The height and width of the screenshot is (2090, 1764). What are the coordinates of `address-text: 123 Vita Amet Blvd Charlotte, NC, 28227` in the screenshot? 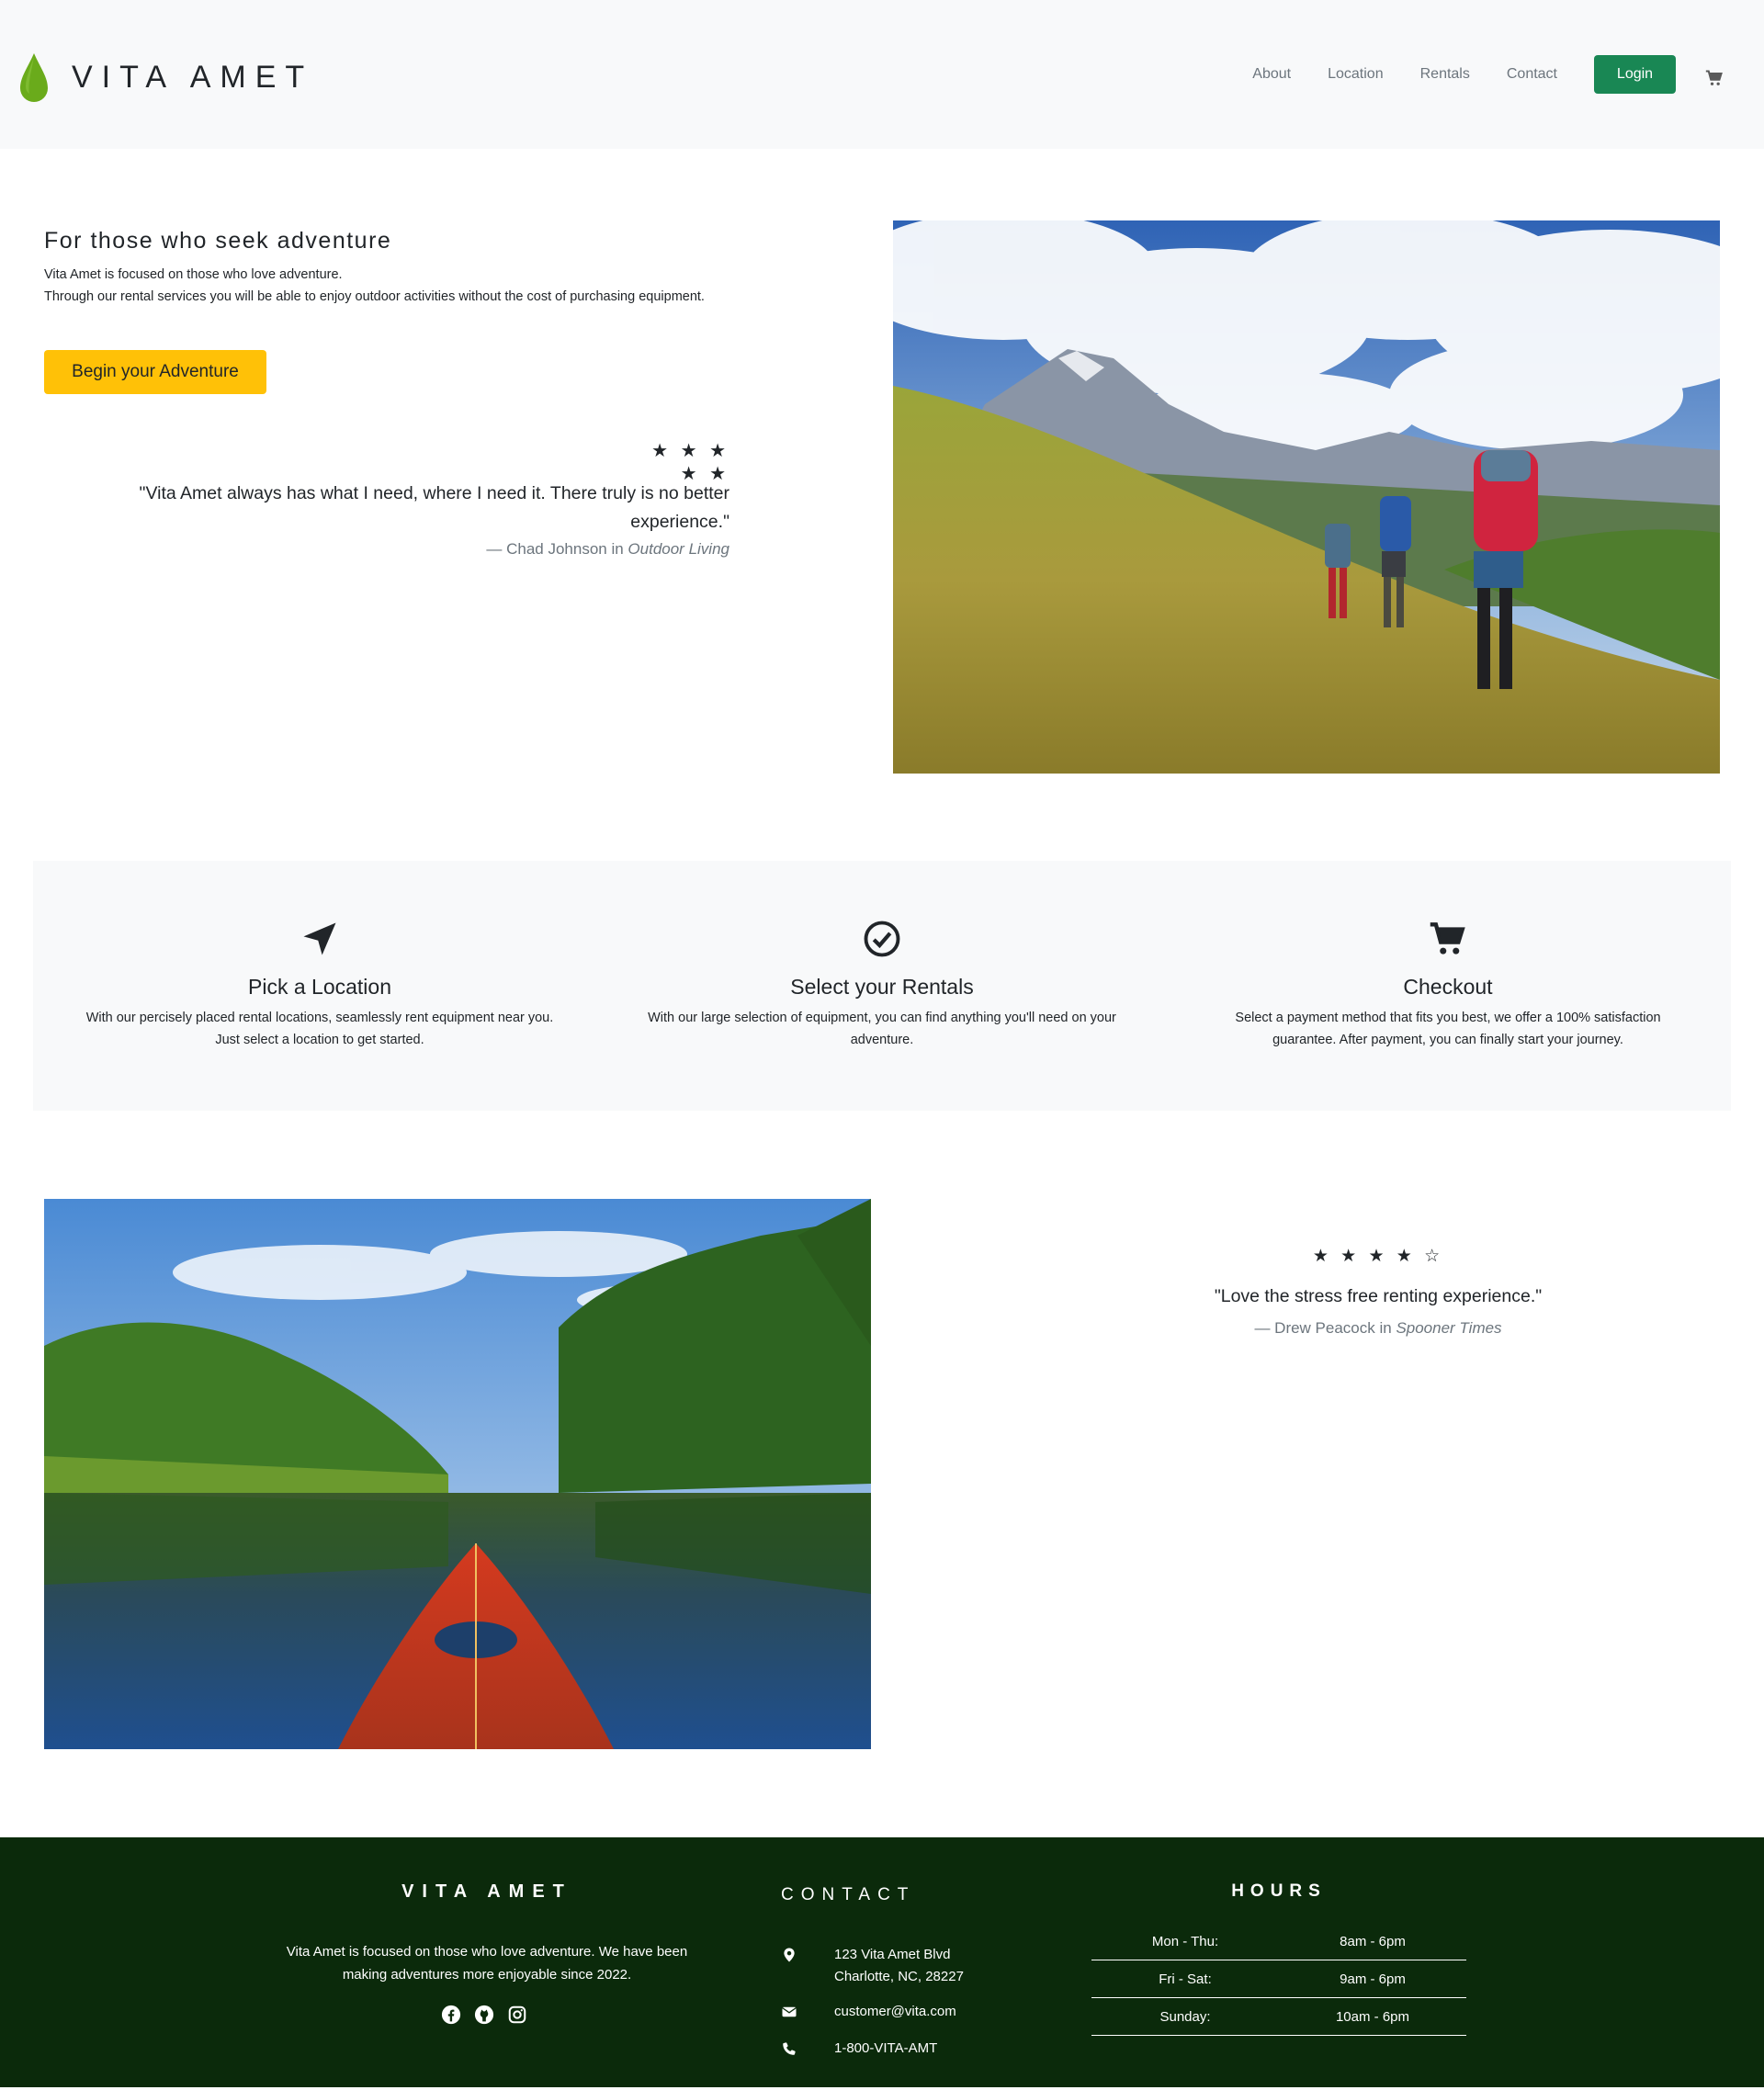 It's located at (899, 1966).